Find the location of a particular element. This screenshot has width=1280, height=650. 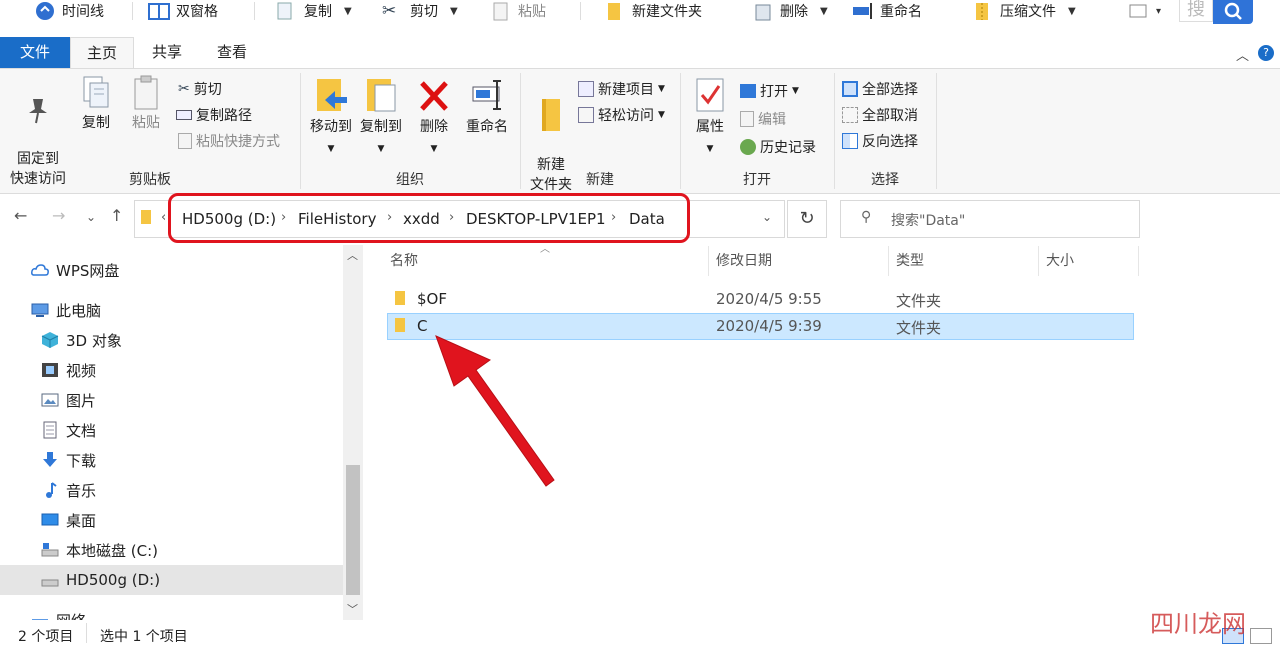

edit-icon is located at coordinates (747, 119).